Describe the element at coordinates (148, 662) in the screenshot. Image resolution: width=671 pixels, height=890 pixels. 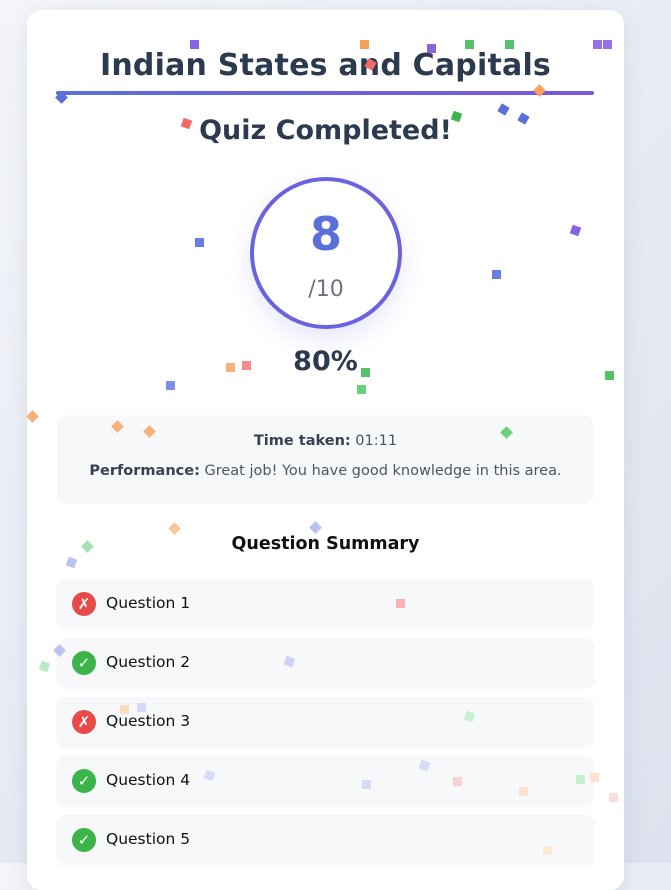
I see `question-label: Question 2` at that location.